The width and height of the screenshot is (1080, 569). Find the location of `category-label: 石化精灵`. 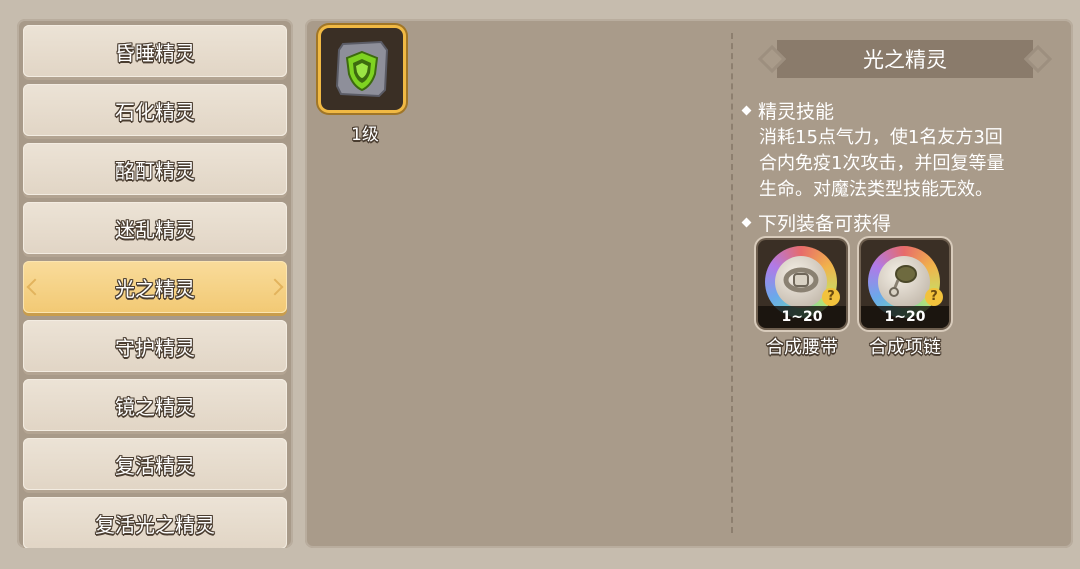

category-label: 石化精灵 is located at coordinates (155, 111).